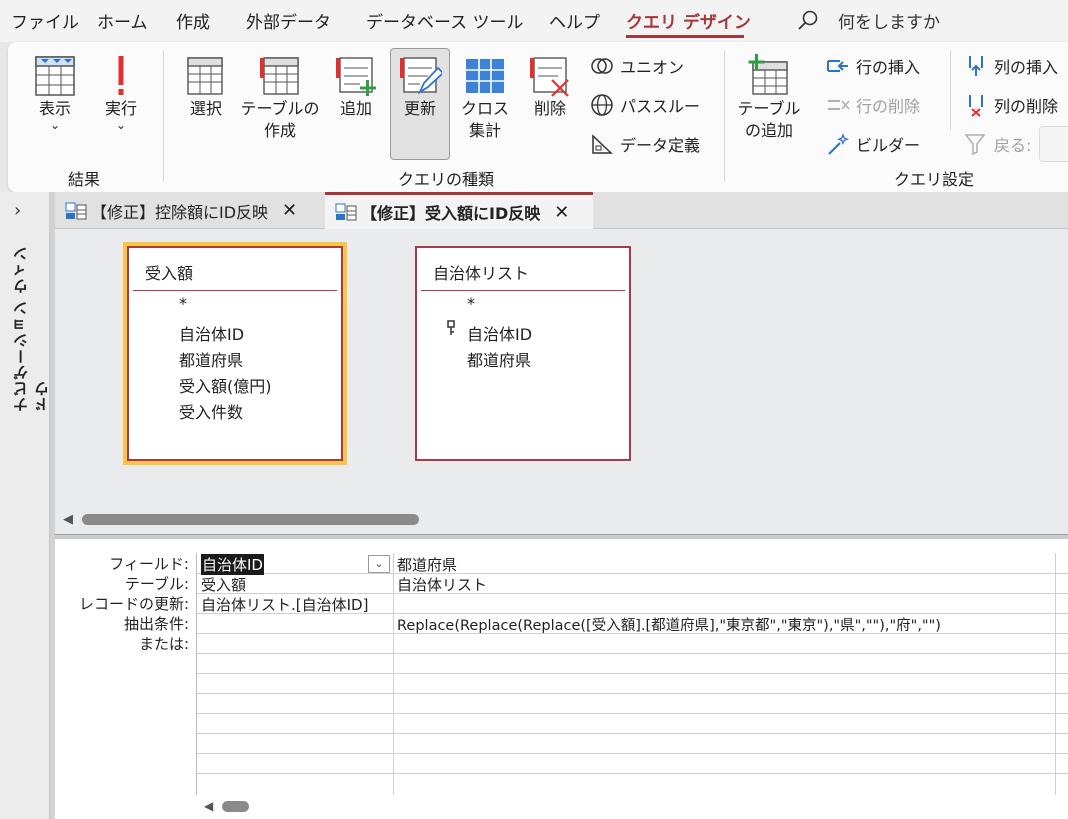 This screenshot has width=1068, height=819. Describe the element at coordinates (232, 564) in the screenshot. I see `grid-cell-field: 自治体ID` at that location.